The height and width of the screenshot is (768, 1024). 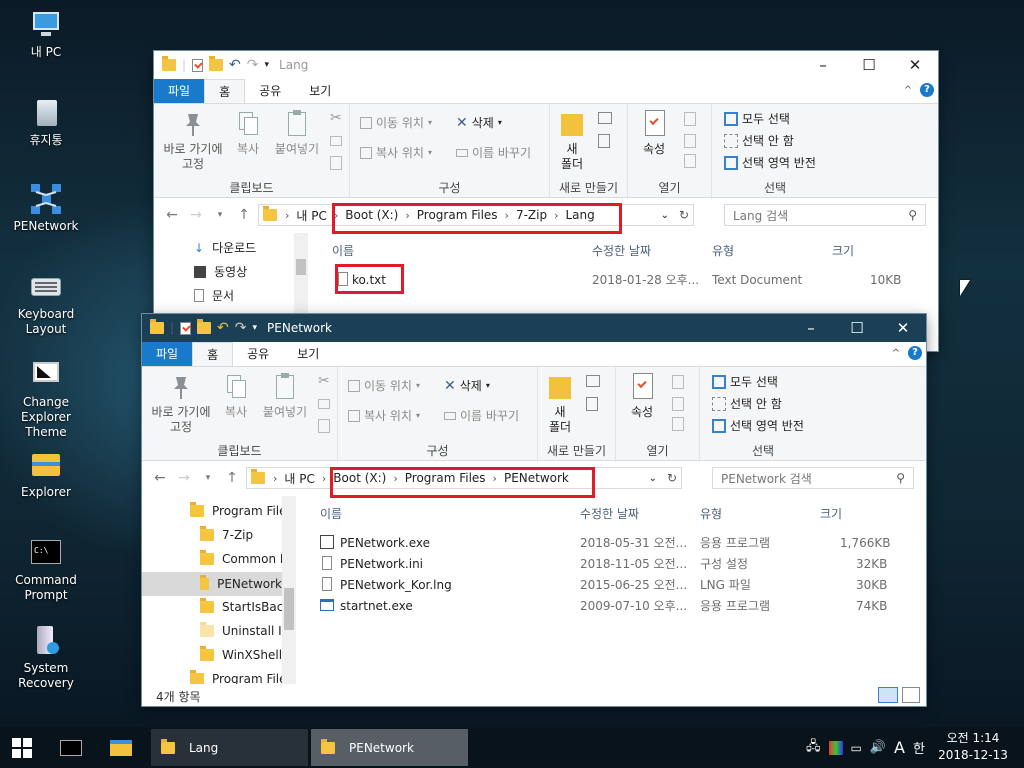 What do you see at coordinates (592, 404) in the screenshot?
I see `easy-access-icon` at bounding box center [592, 404].